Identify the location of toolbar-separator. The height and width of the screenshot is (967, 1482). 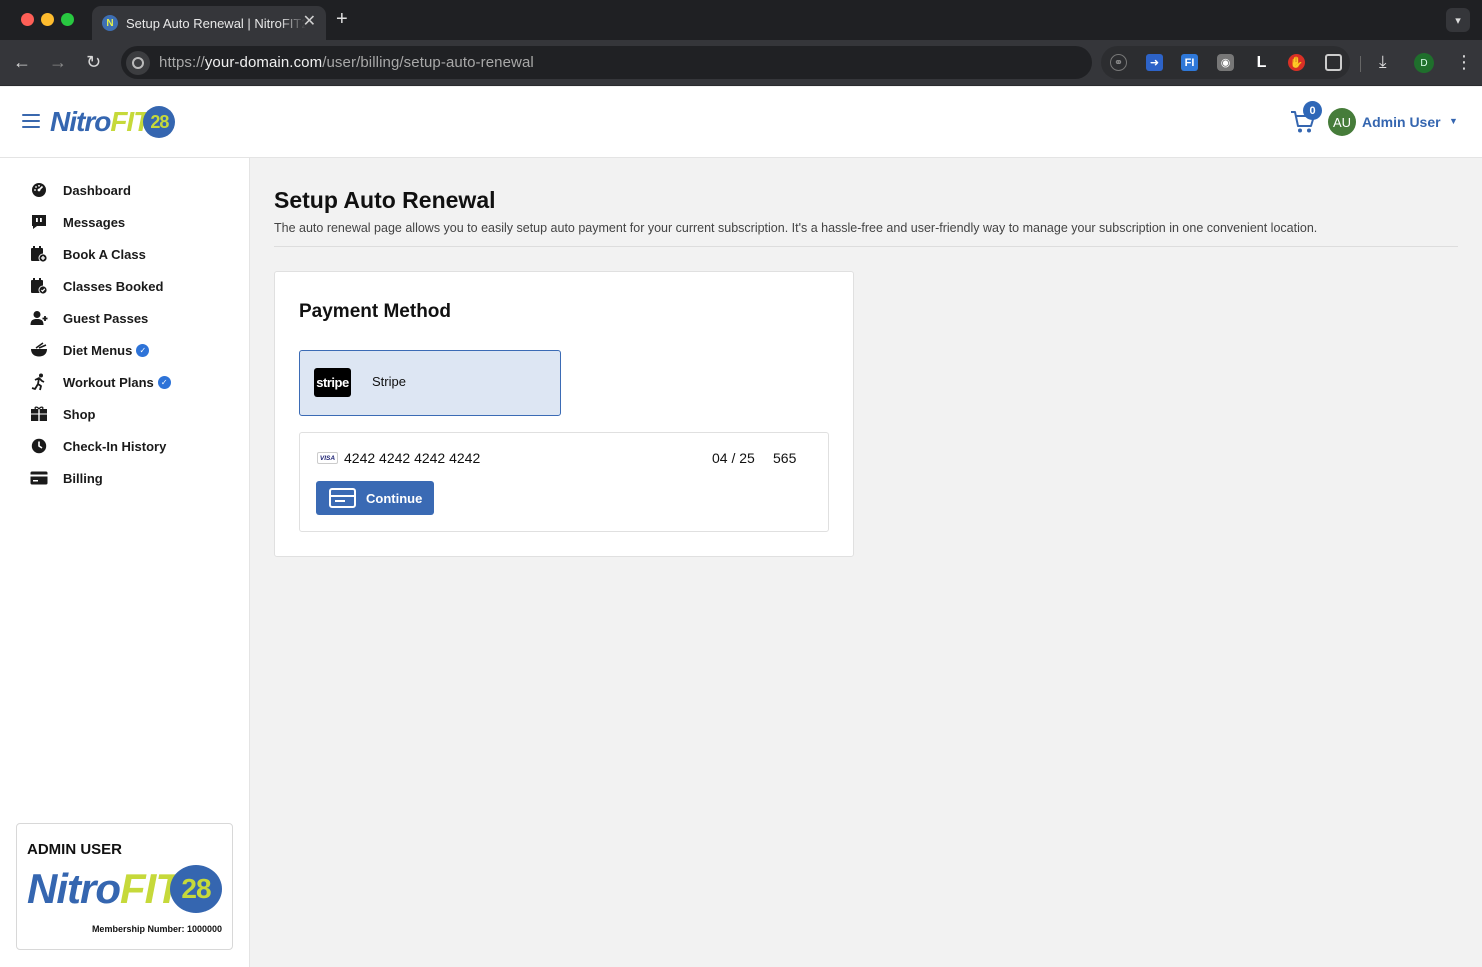
(1360, 64).